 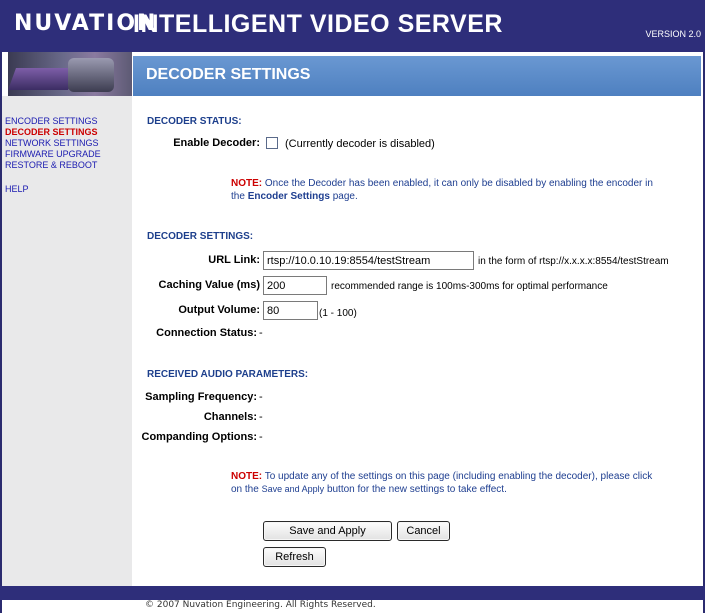 What do you see at coordinates (417, 76) in the screenshot?
I see `page-banner: DECODER SETTINGS` at bounding box center [417, 76].